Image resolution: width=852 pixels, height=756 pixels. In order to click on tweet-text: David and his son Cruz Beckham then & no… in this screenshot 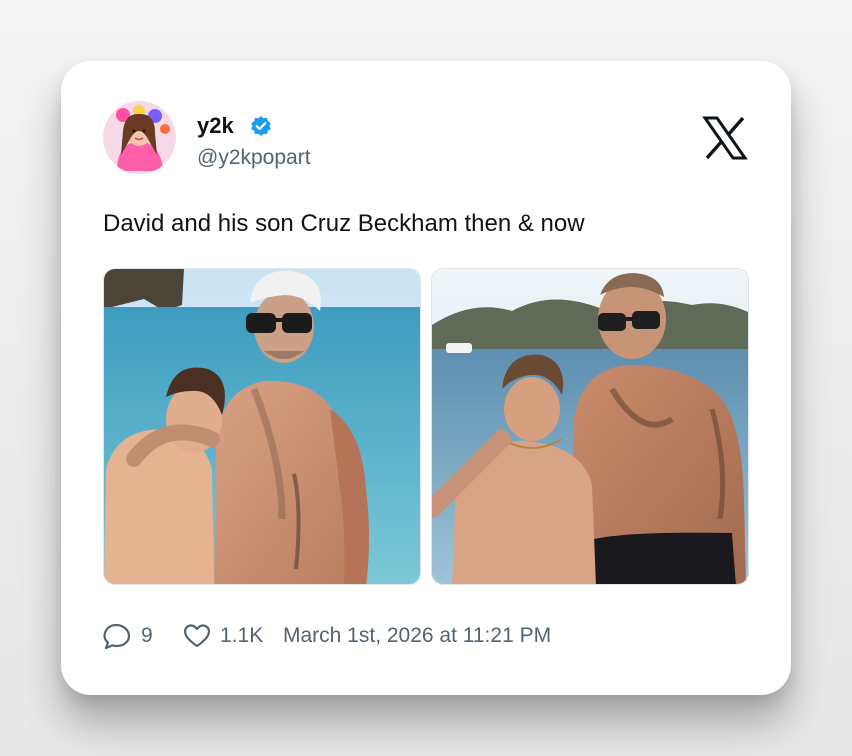, I will do `click(344, 223)`.